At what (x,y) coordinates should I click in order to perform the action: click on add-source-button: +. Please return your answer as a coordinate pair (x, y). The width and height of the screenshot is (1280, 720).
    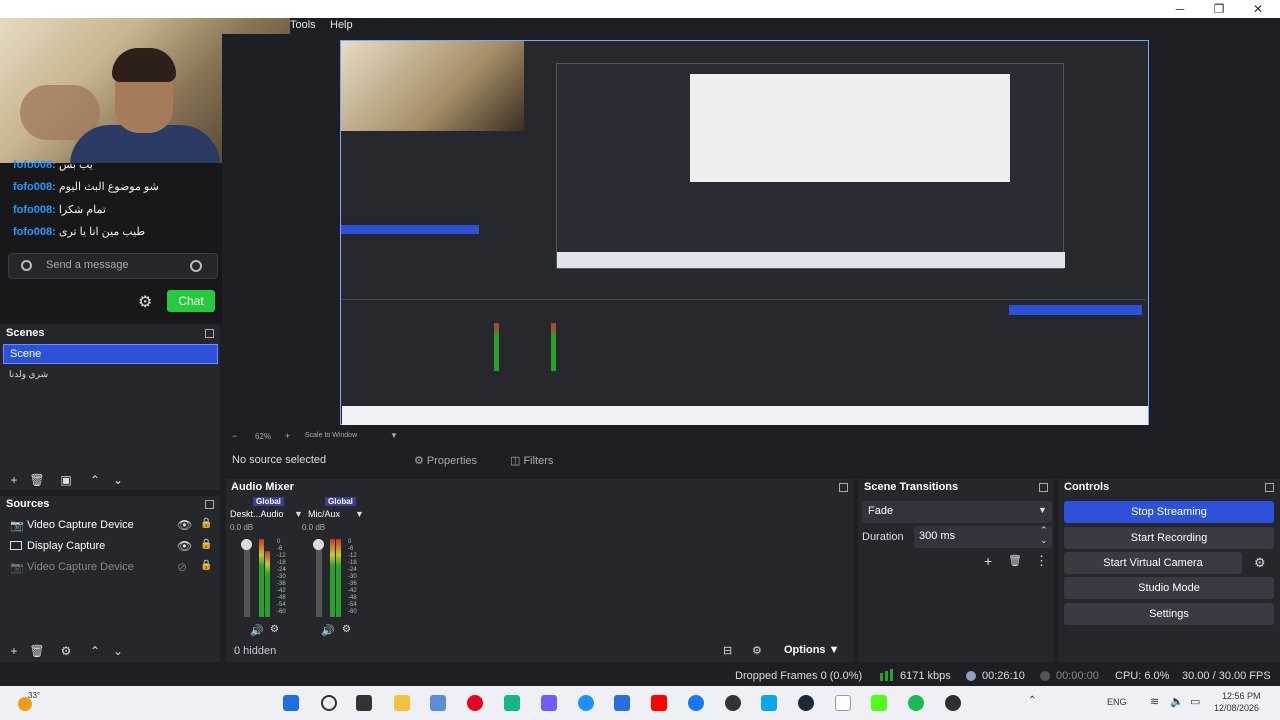
    Looking at the image, I should click on (14, 651).